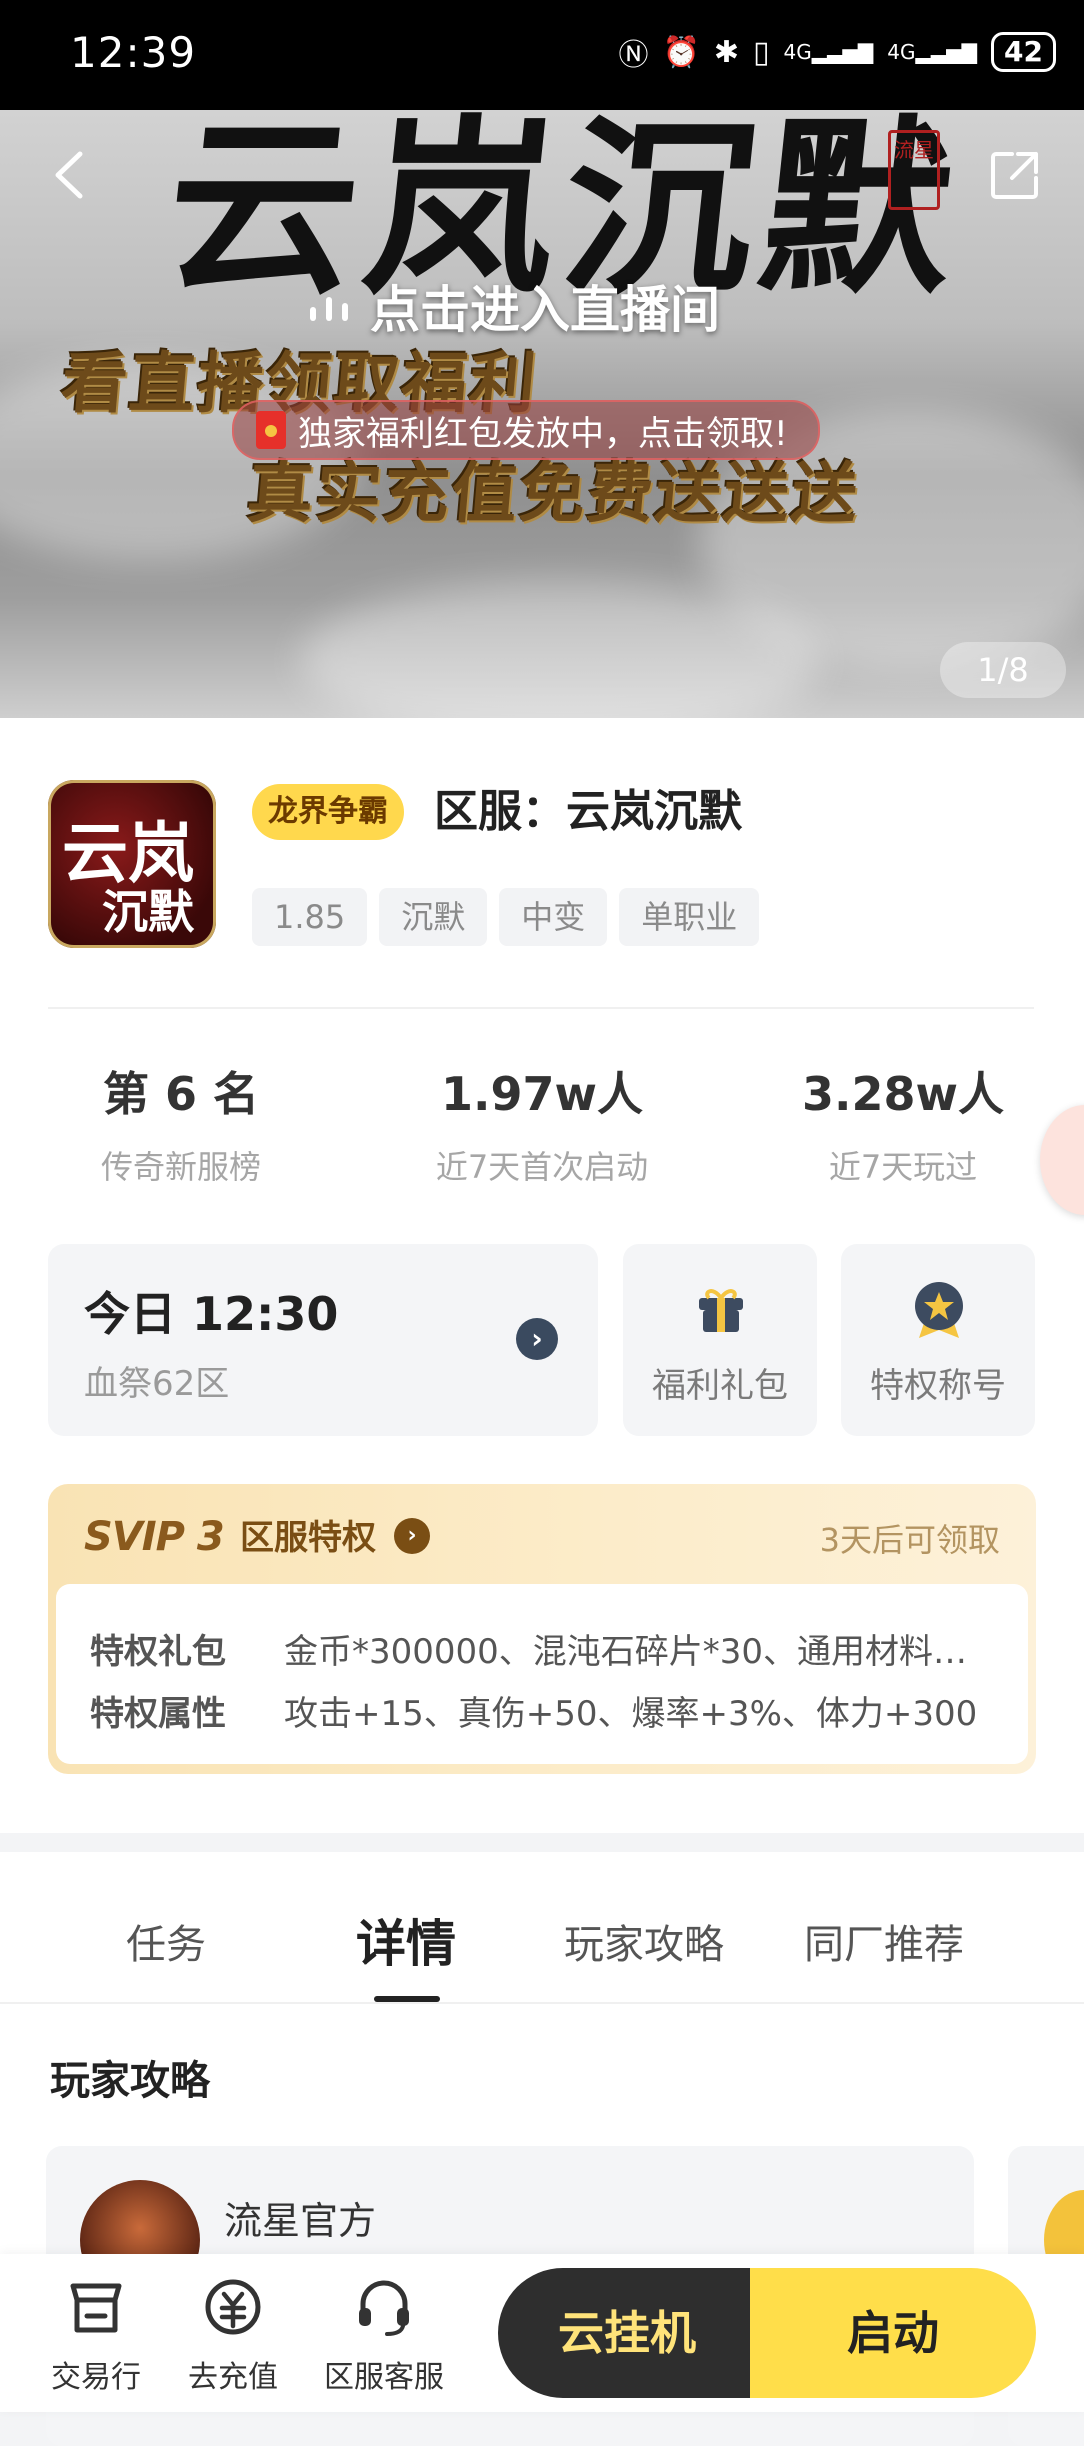 The height and width of the screenshot is (2446, 1084). I want to click on stat-first-launch: 1.97w人 近7天首次启动, so click(542, 1123).